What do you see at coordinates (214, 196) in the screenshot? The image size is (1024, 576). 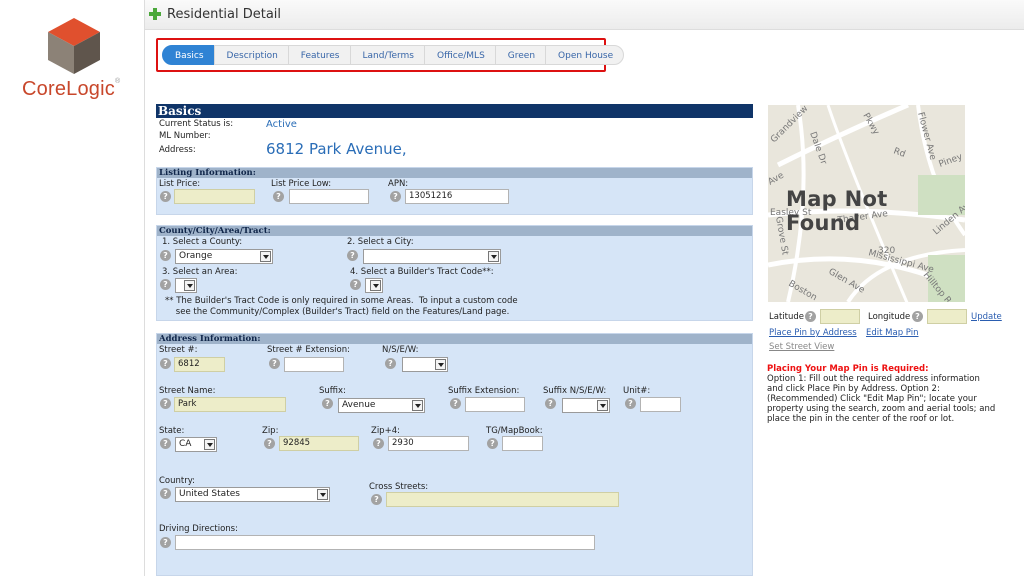 I see `list-price-input` at bounding box center [214, 196].